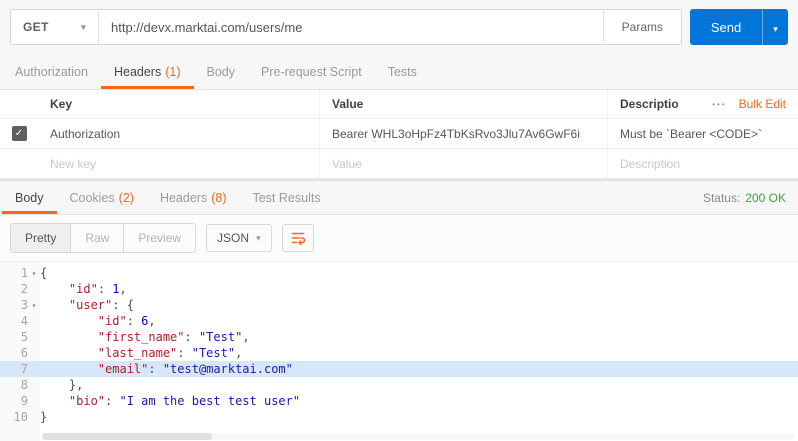 The height and width of the screenshot is (441, 798). I want to click on wrap-text-button, so click(297, 238).